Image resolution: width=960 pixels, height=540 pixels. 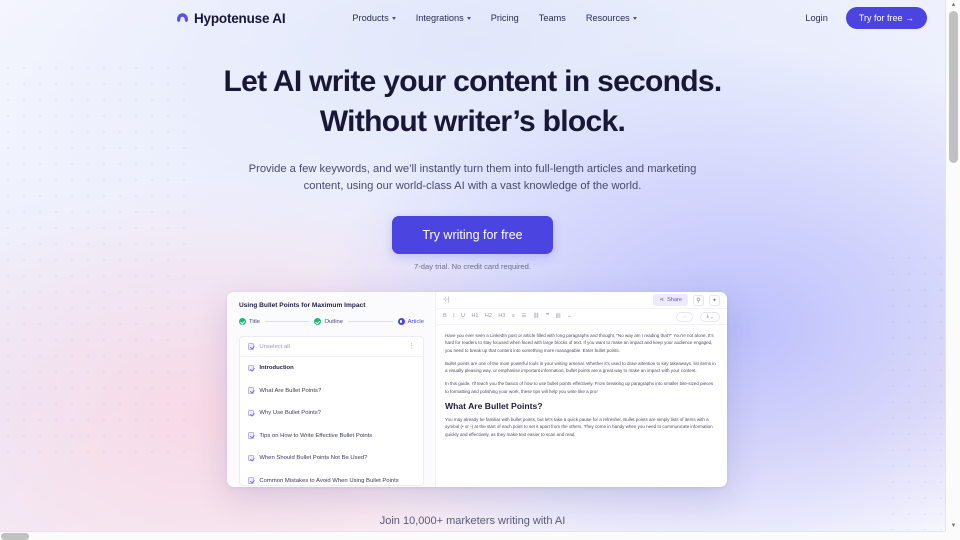 I want to click on progress-stepper: Title Outline Article, so click(x=331, y=321).